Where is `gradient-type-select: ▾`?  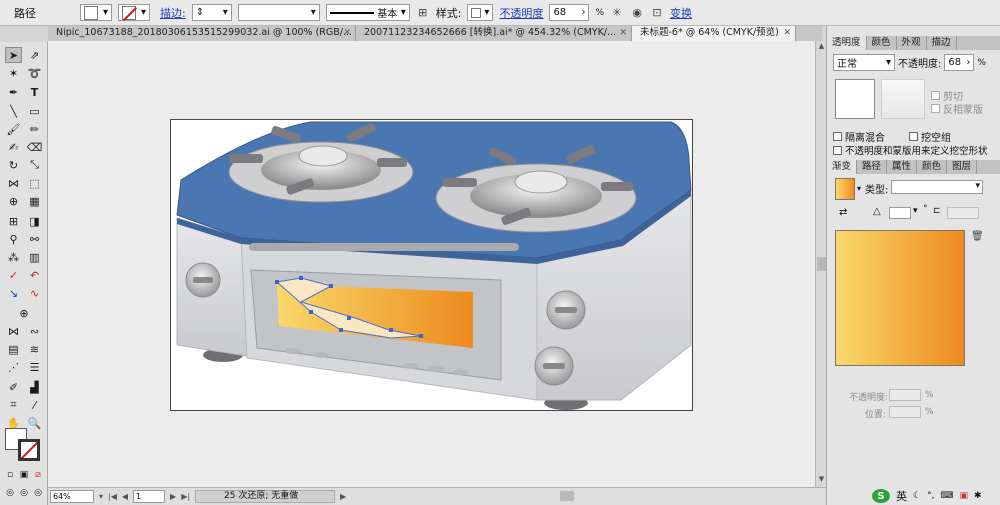 gradient-type-select: ▾ is located at coordinates (937, 187).